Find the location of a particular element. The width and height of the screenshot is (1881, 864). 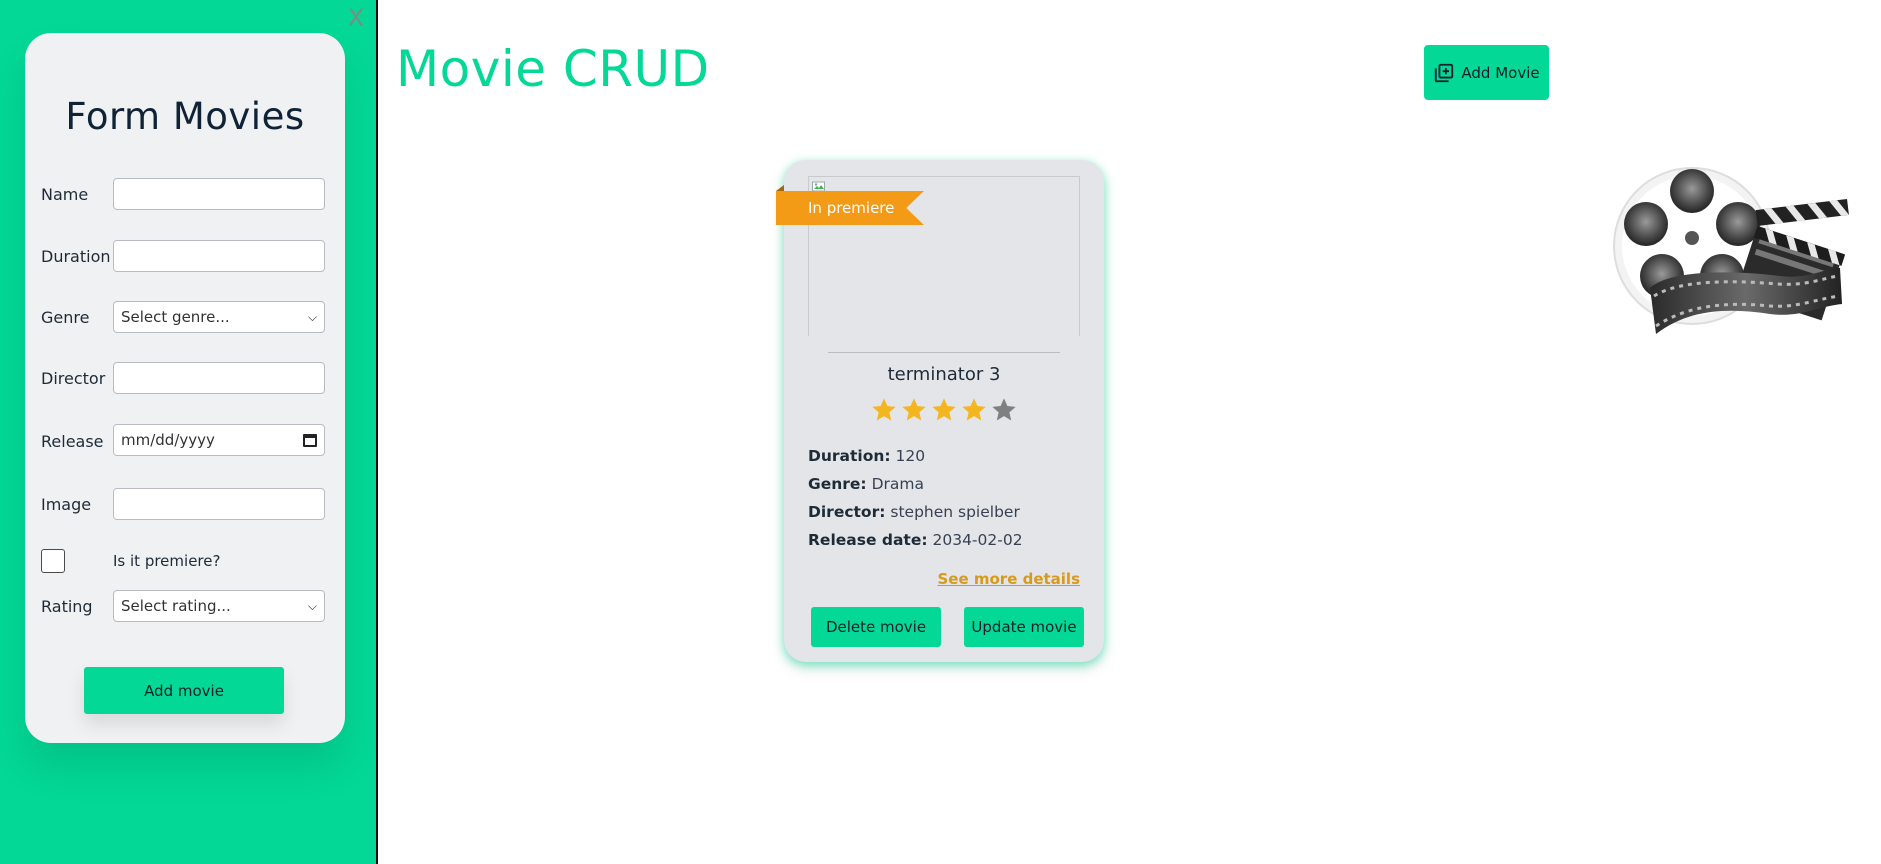

release-row: Release date: 2034-02-02 is located at coordinates (915, 540).